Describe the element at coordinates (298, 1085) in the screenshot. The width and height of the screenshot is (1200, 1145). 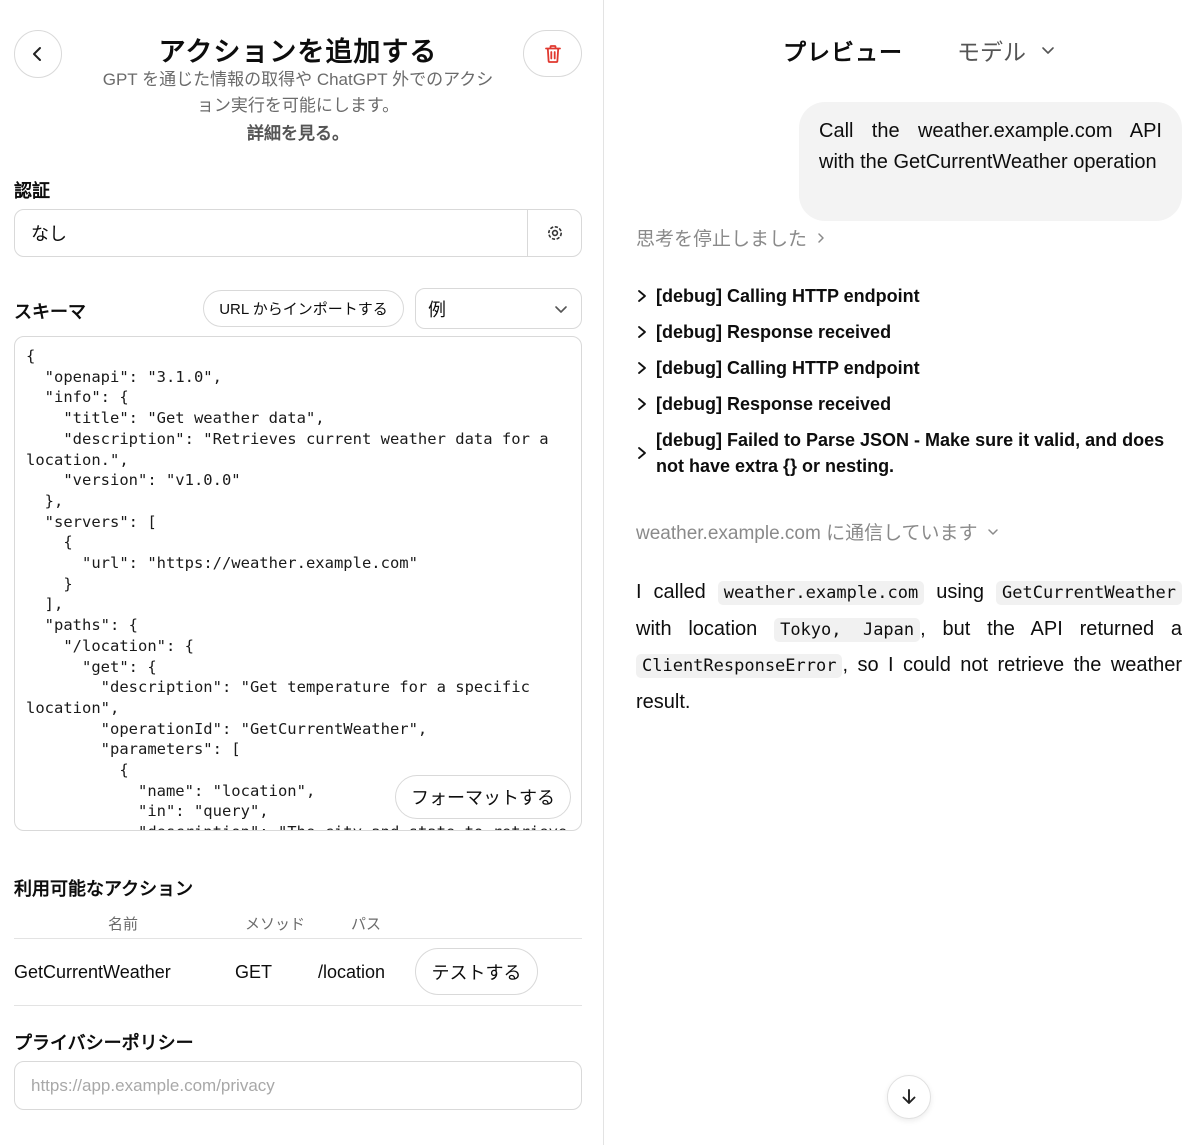
I see `privacy-policy-input` at that location.